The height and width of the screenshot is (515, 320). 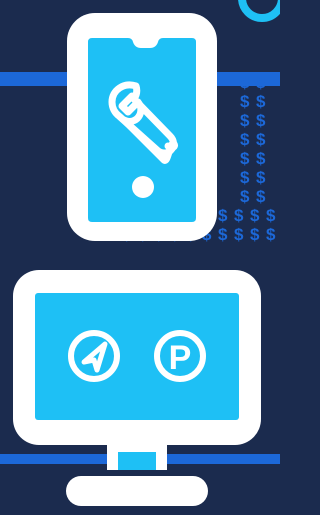 I want to click on monitor-base, so click(x=137, y=491).